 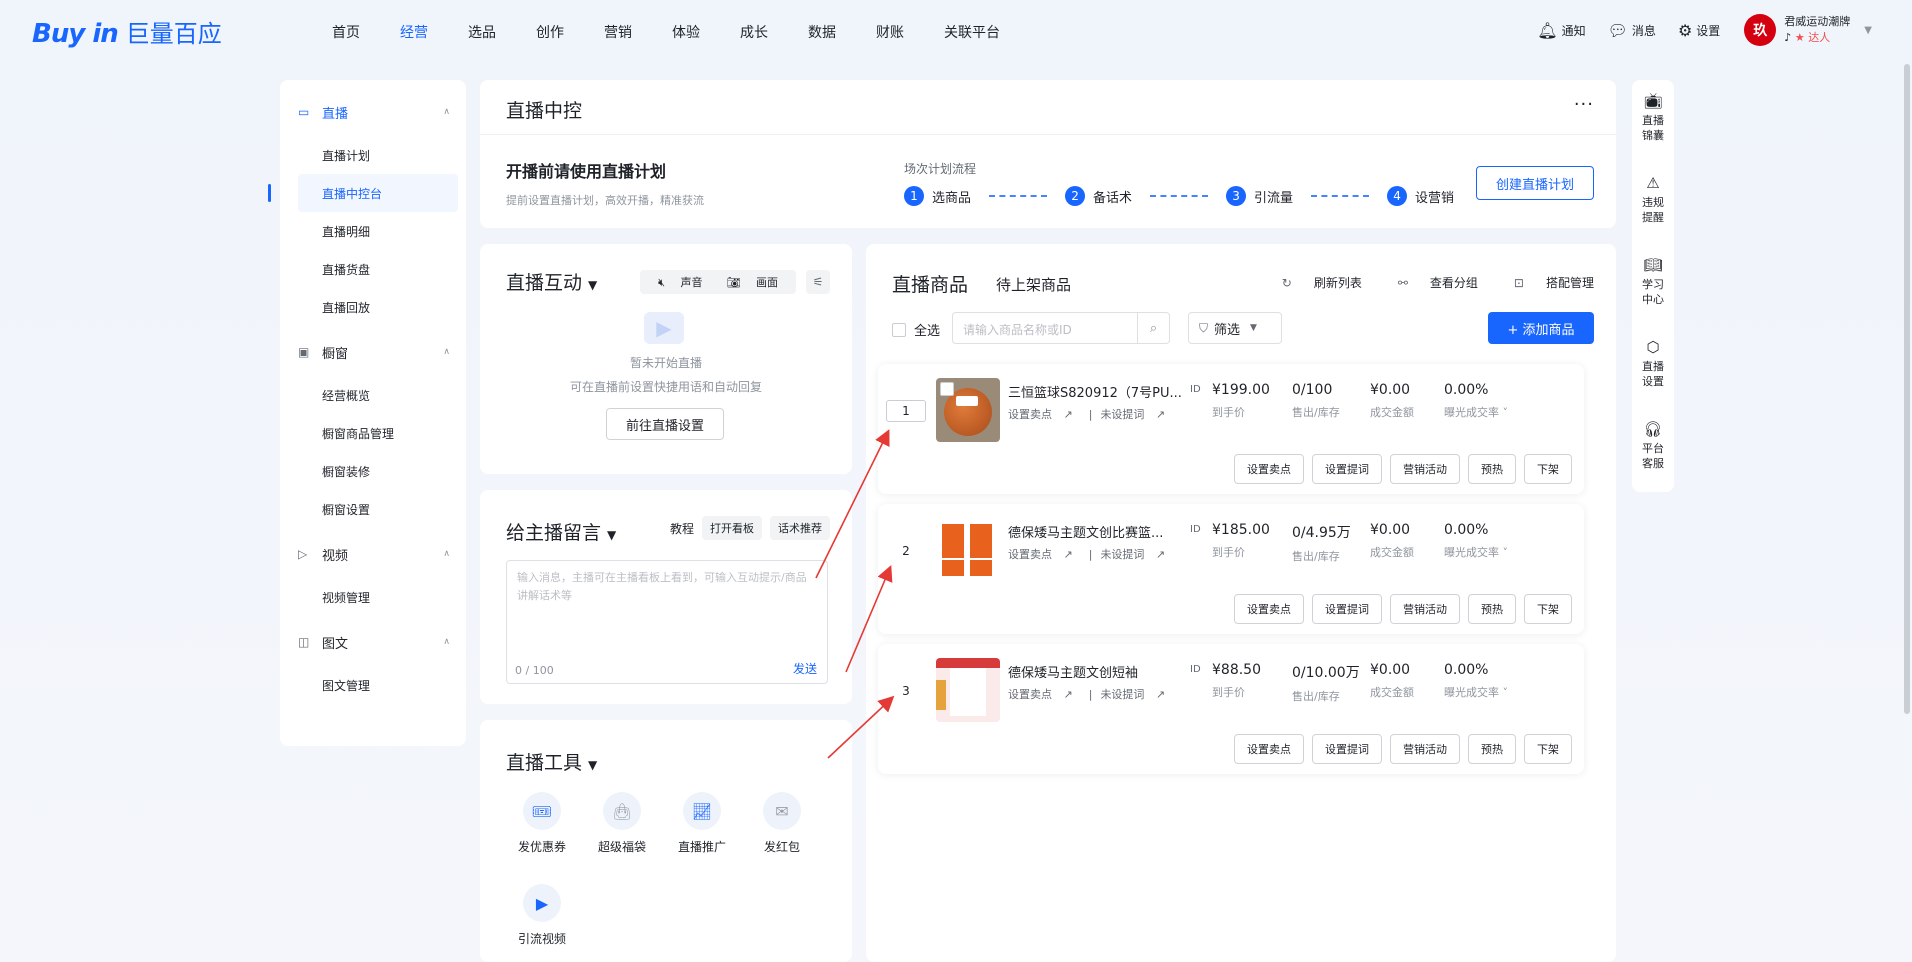 I want to click on sidebar-group-title: ▷ 视频 ∧, so click(x=382, y=554).